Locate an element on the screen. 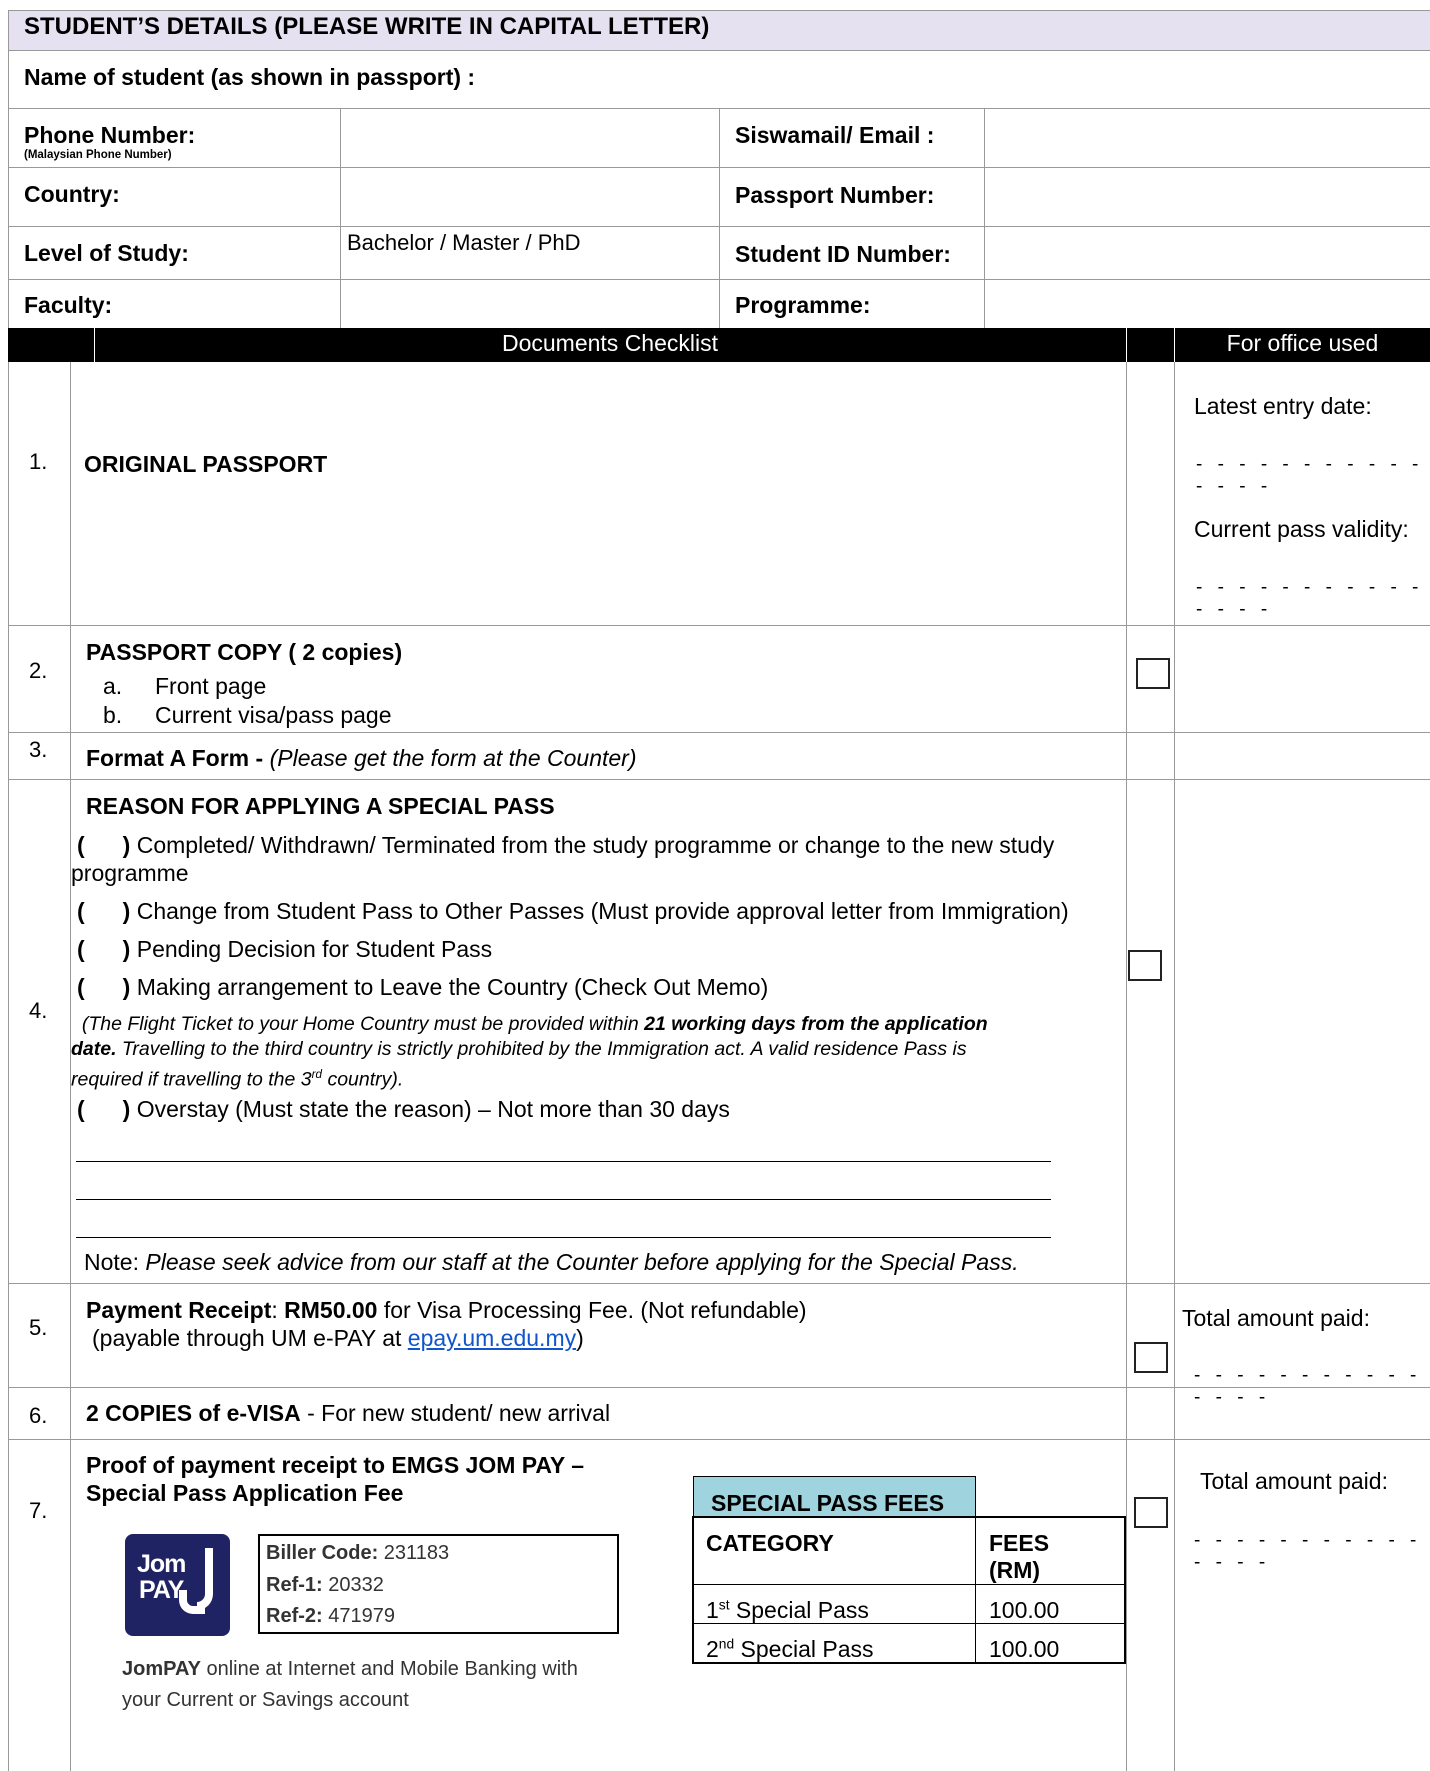  office-latest-entry-label: Latest entry date: is located at coordinates (1283, 406).